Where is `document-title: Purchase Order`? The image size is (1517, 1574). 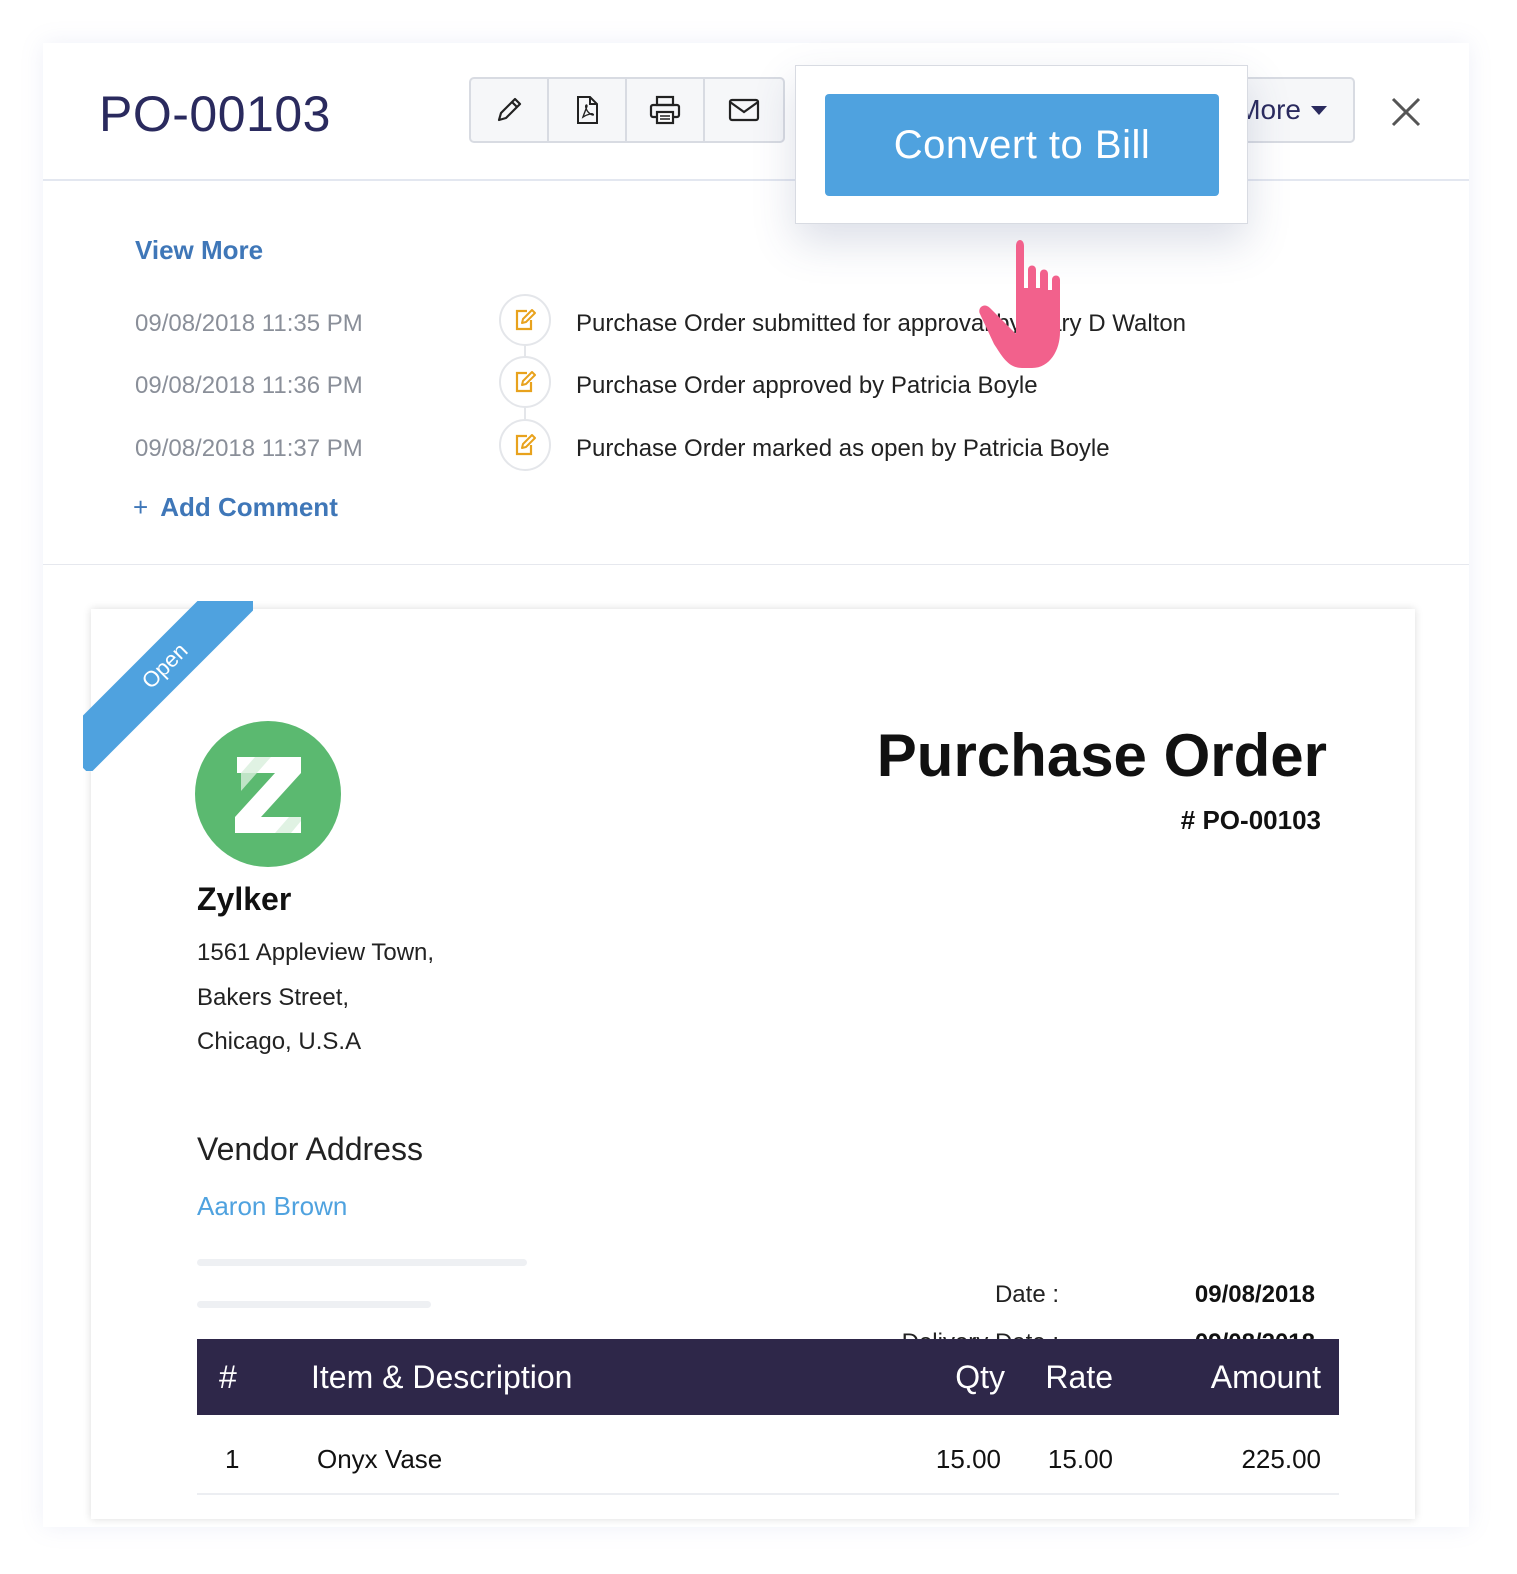 document-title: Purchase Order is located at coordinates (1101, 755).